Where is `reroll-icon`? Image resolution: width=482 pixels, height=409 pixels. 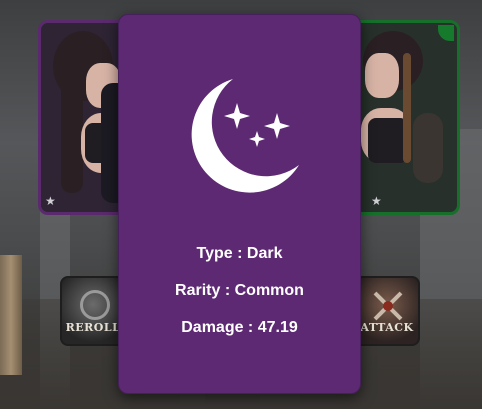 reroll-icon is located at coordinates (95, 305).